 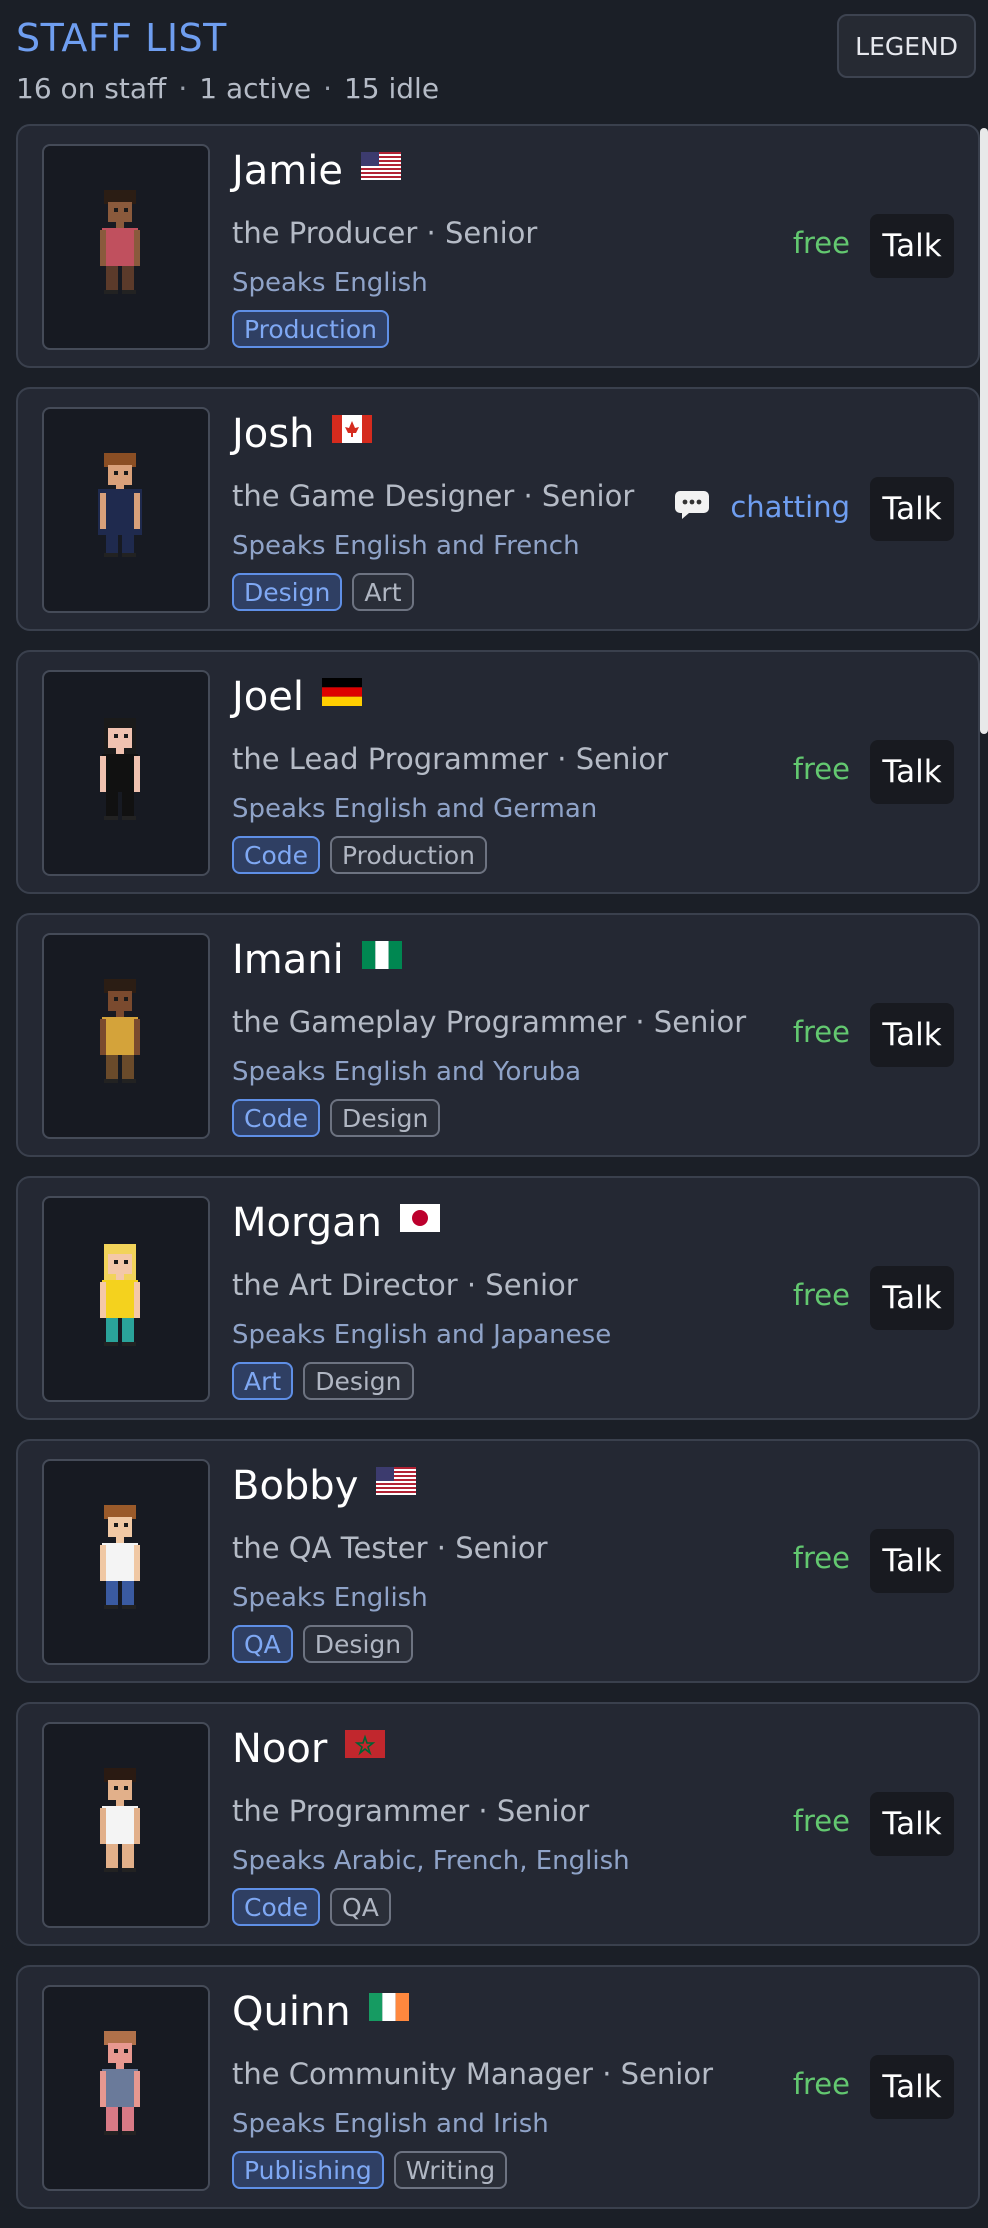 What do you see at coordinates (342, 692) in the screenshot?
I see `flag-de-icon` at bounding box center [342, 692].